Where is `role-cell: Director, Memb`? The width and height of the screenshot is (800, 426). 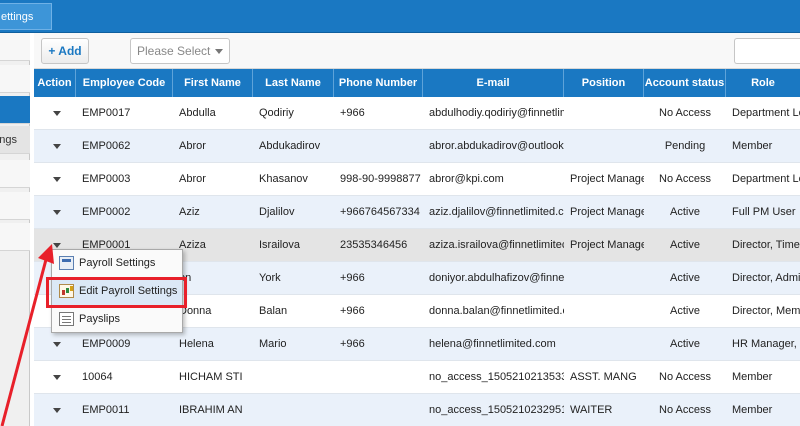 role-cell: Director, Memb is located at coordinates (766, 311).